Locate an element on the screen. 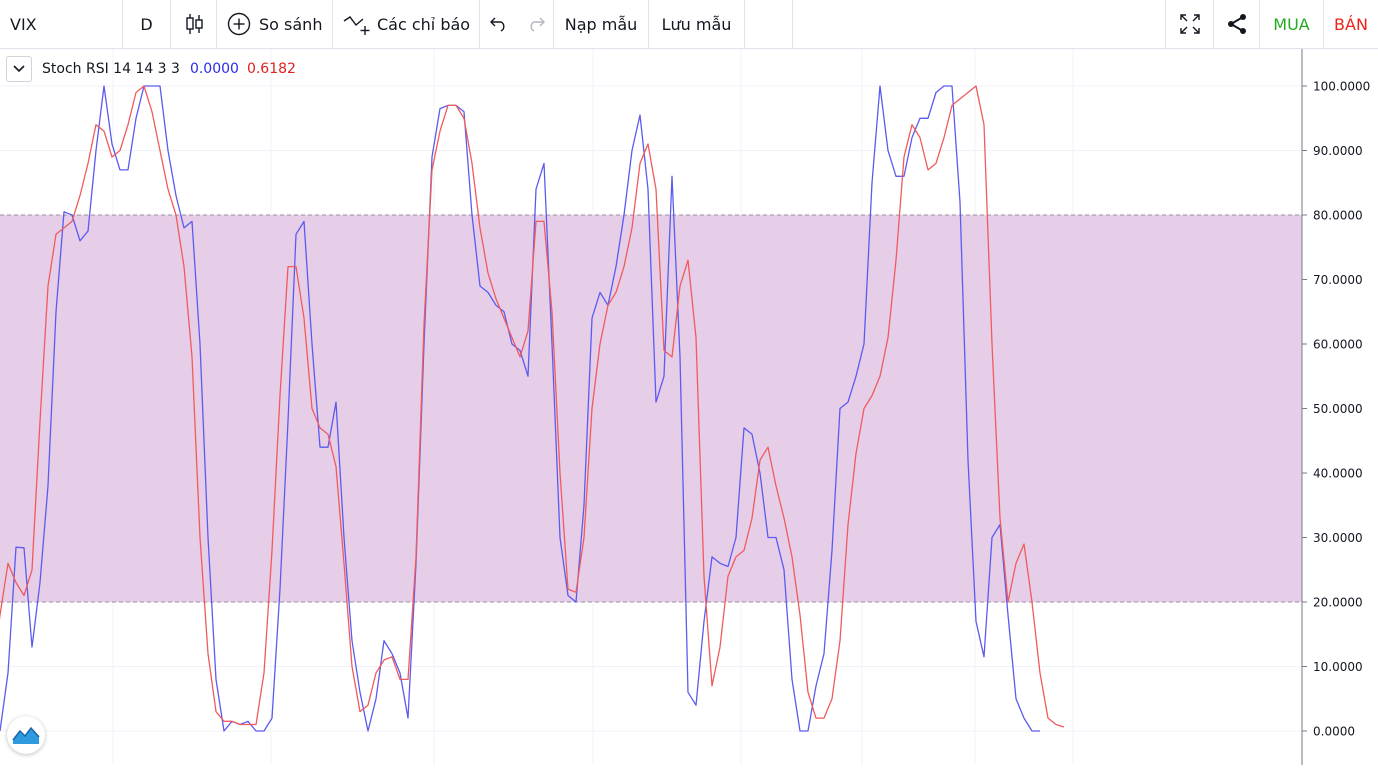 This screenshot has width=1378, height=769. indicator-name: Stoch RSI 14 14 3 3 is located at coordinates (111, 69).